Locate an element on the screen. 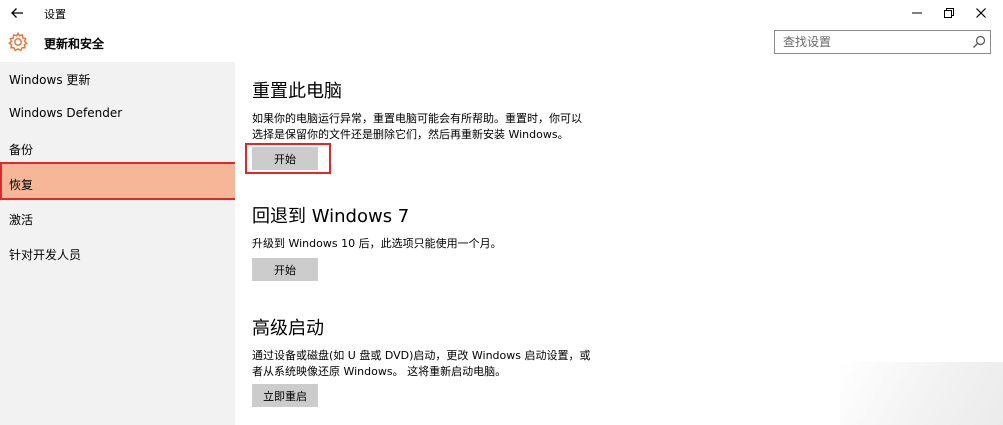 The height and width of the screenshot is (425, 1003). sidebar-item-recovery: 恢复 is located at coordinates (117, 181).